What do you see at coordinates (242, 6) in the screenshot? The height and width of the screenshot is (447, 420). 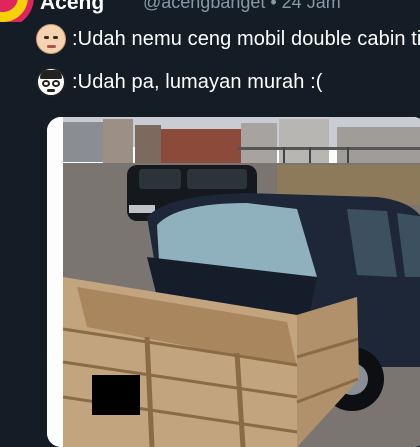 I see `author-handle-time: @acengbanget • 24 Jam` at bounding box center [242, 6].